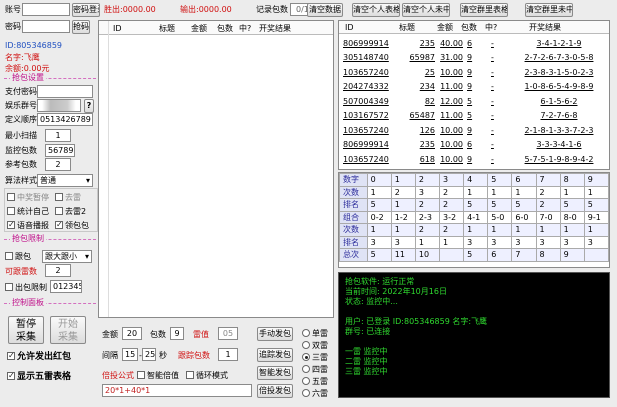  What do you see at coordinates (89, 106) in the screenshot?
I see `help-icon: ?` at bounding box center [89, 106].